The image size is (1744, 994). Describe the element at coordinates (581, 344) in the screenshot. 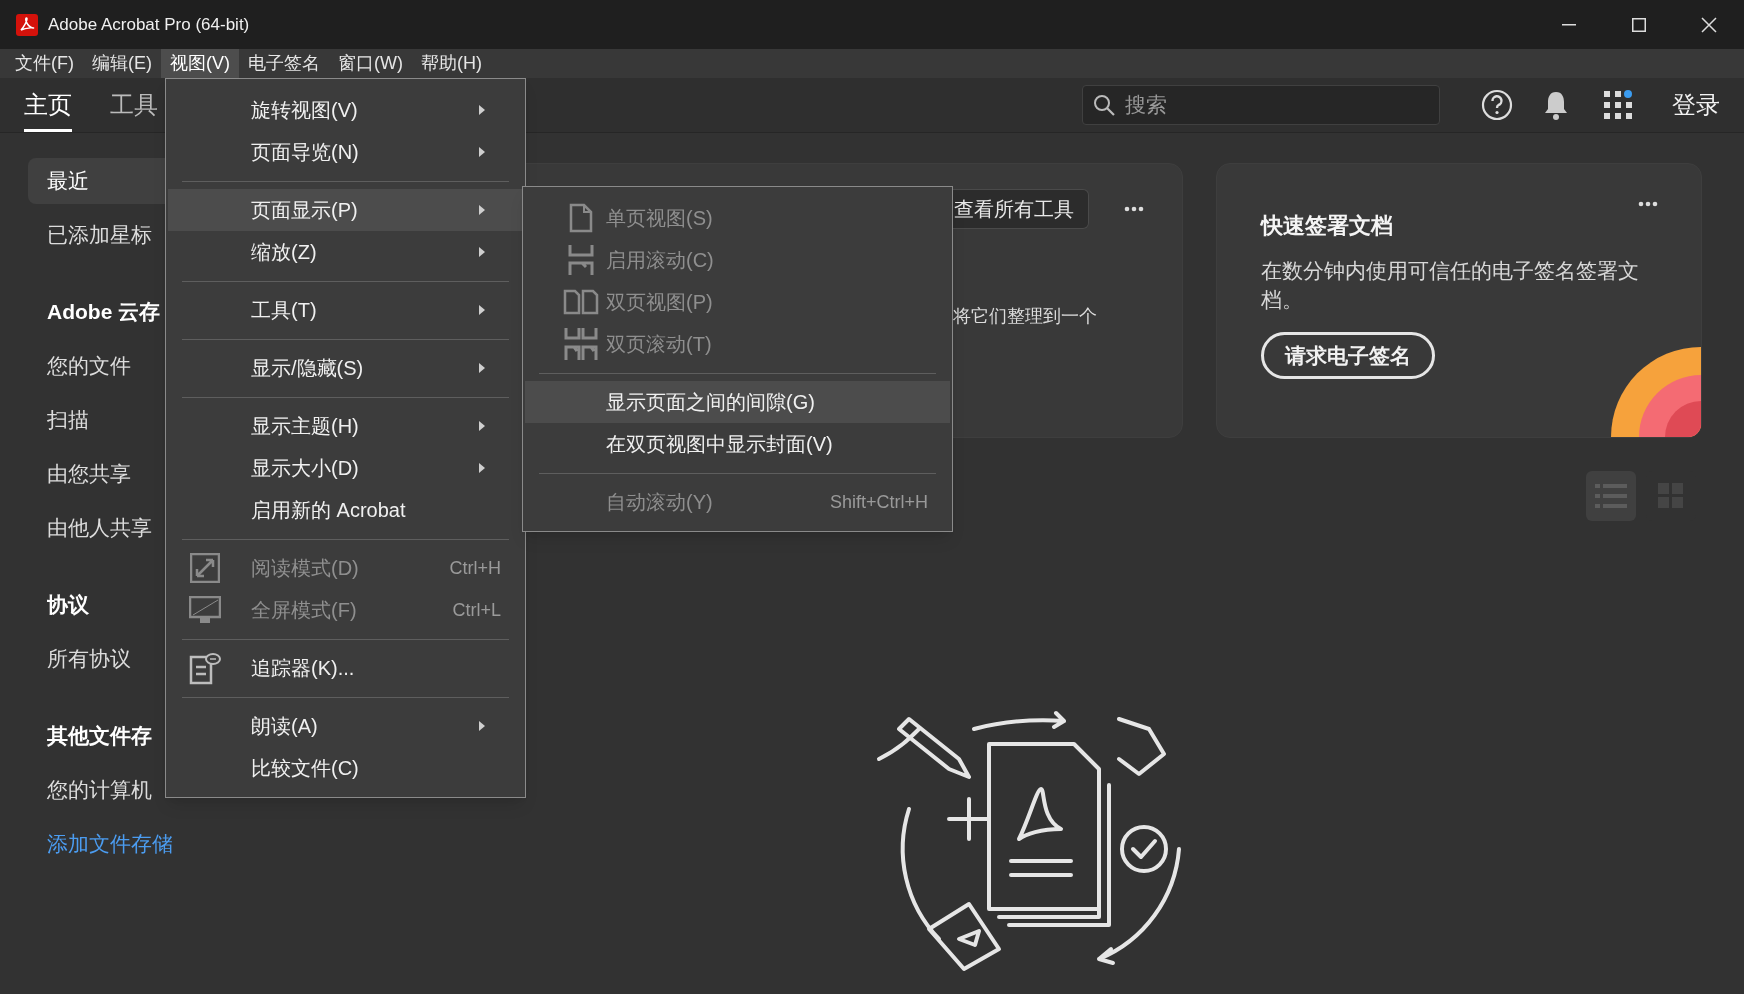

I see `two-page-scroll-icon` at that location.